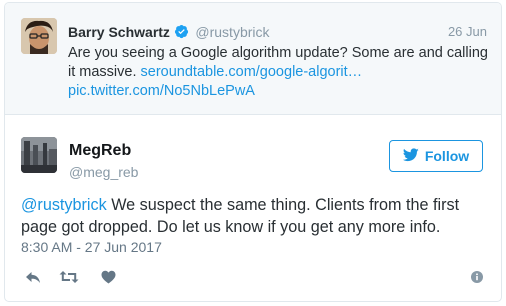 Image resolution: width=506 pixels, height=306 pixels. What do you see at coordinates (104, 72) in the screenshot?
I see `parent-text-line2: it massive.` at bounding box center [104, 72].